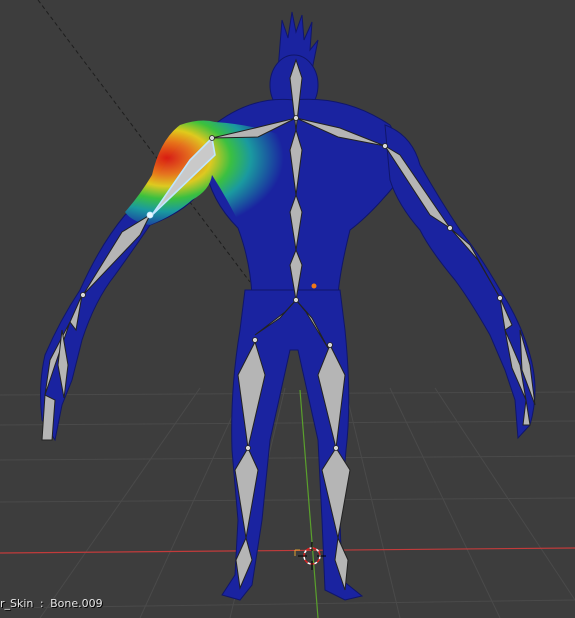  Describe the element at coordinates (76, 603) in the screenshot. I see `status-bone-name: Bone.009` at that location.